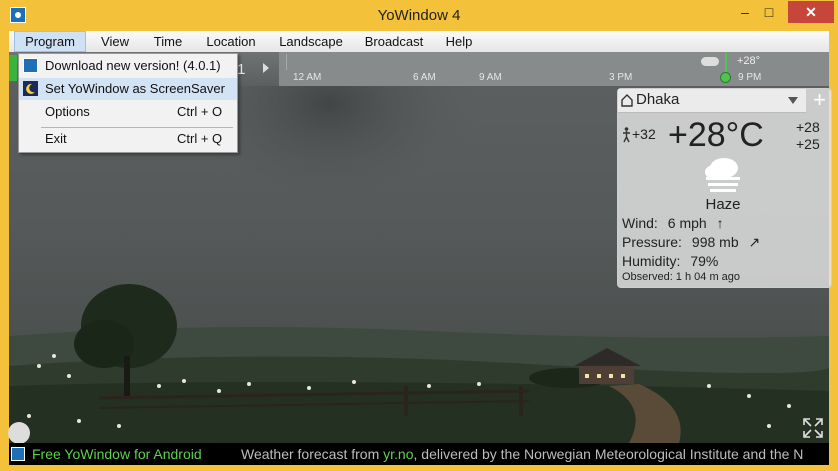 This screenshot has height=471, width=838. What do you see at coordinates (813, 428) in the screenshot?
I see `fullscreen-icon` at bounding box center [813, 428].